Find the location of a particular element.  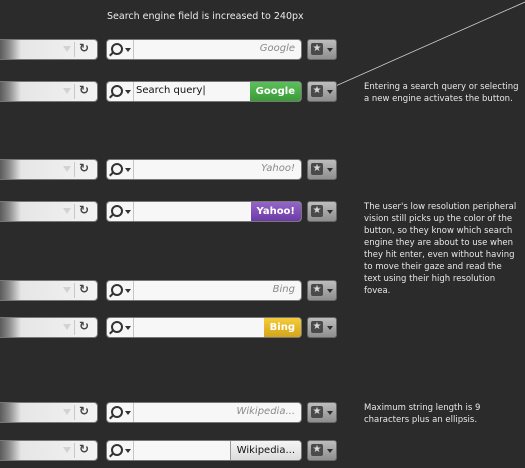

search-engine-button: Google is located at coordinates (275, 91).